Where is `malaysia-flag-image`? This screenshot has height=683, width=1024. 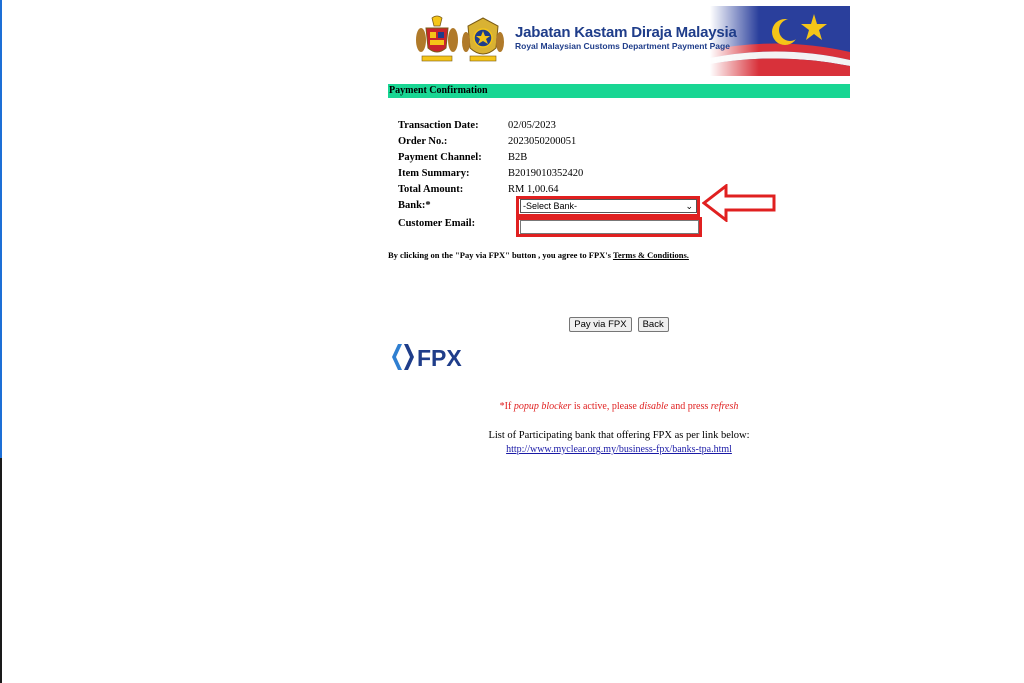
malaysia-flag-image is located at coordinates (780, 41).